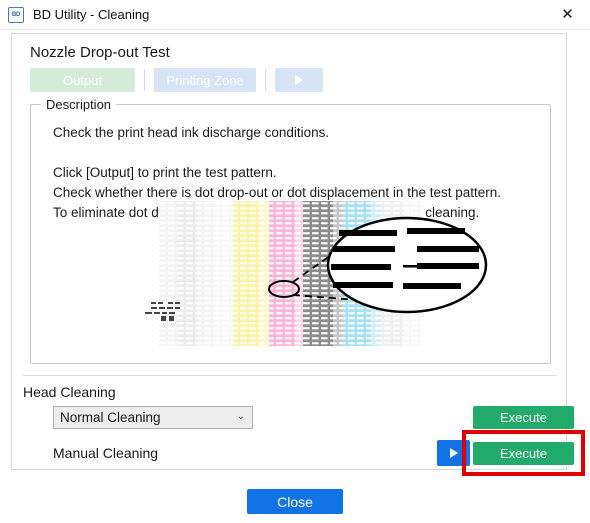 Image resolution: width=590 pixels, height=523 pixels. I want to click on chevron-down-icon: ⌄, so click(240, 416).